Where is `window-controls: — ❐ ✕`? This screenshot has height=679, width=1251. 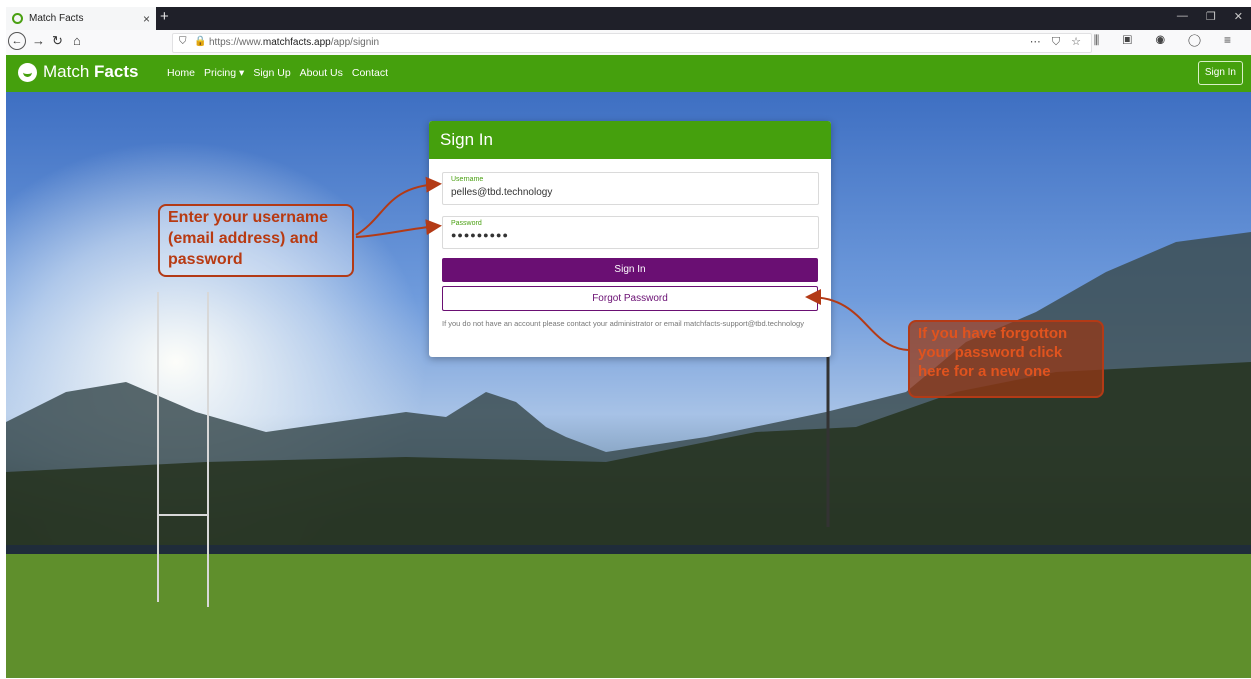
window-controls: — ❐ ✕ is located at coordinates (1210, 16).